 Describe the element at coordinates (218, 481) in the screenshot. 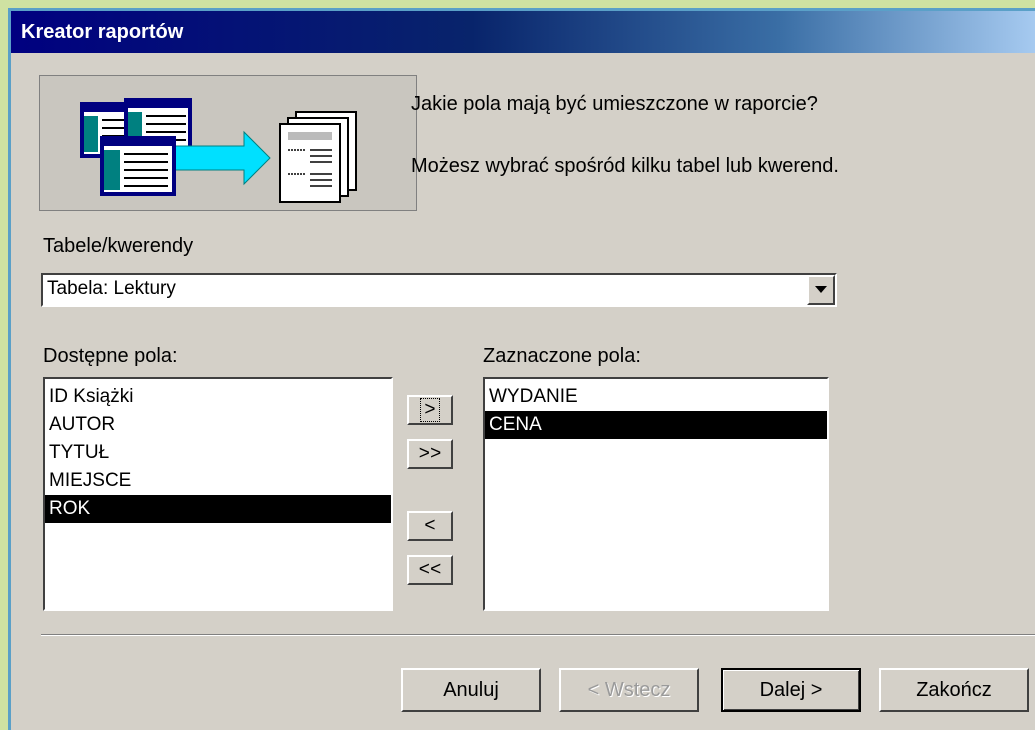

I see `list-item: MIEJSCE` at that location.